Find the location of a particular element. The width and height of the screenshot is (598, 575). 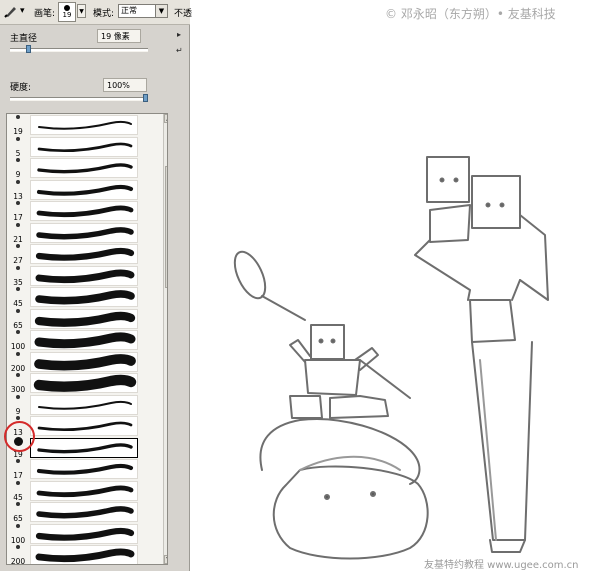

tool-preset-dropdown-icon: ▾ is located at coordinates (22, 11).